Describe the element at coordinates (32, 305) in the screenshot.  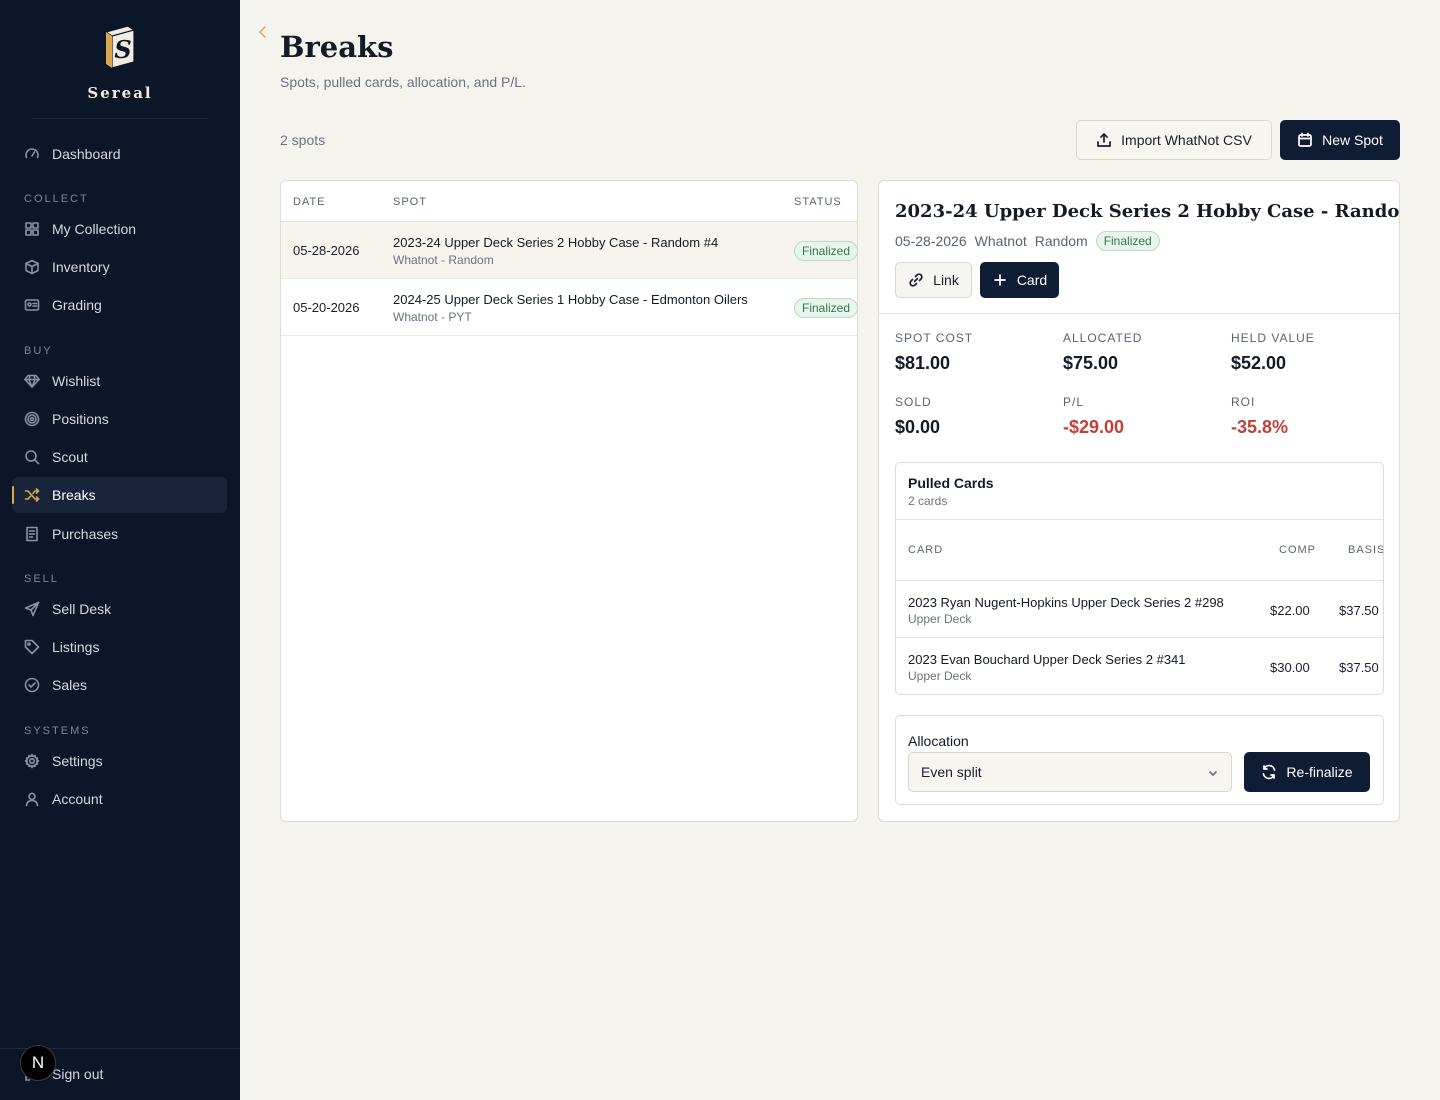
I see `id-card-icon` at that location.